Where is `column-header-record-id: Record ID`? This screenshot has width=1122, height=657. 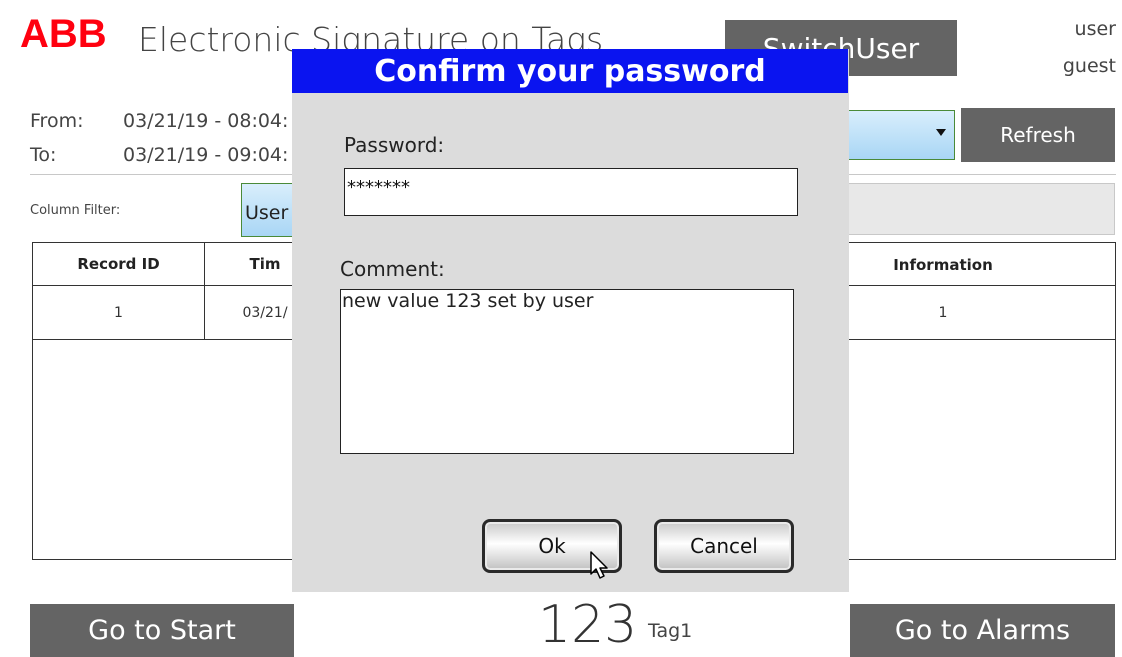 column-header-record-id: Record ID is located at coordinates (118, 264).